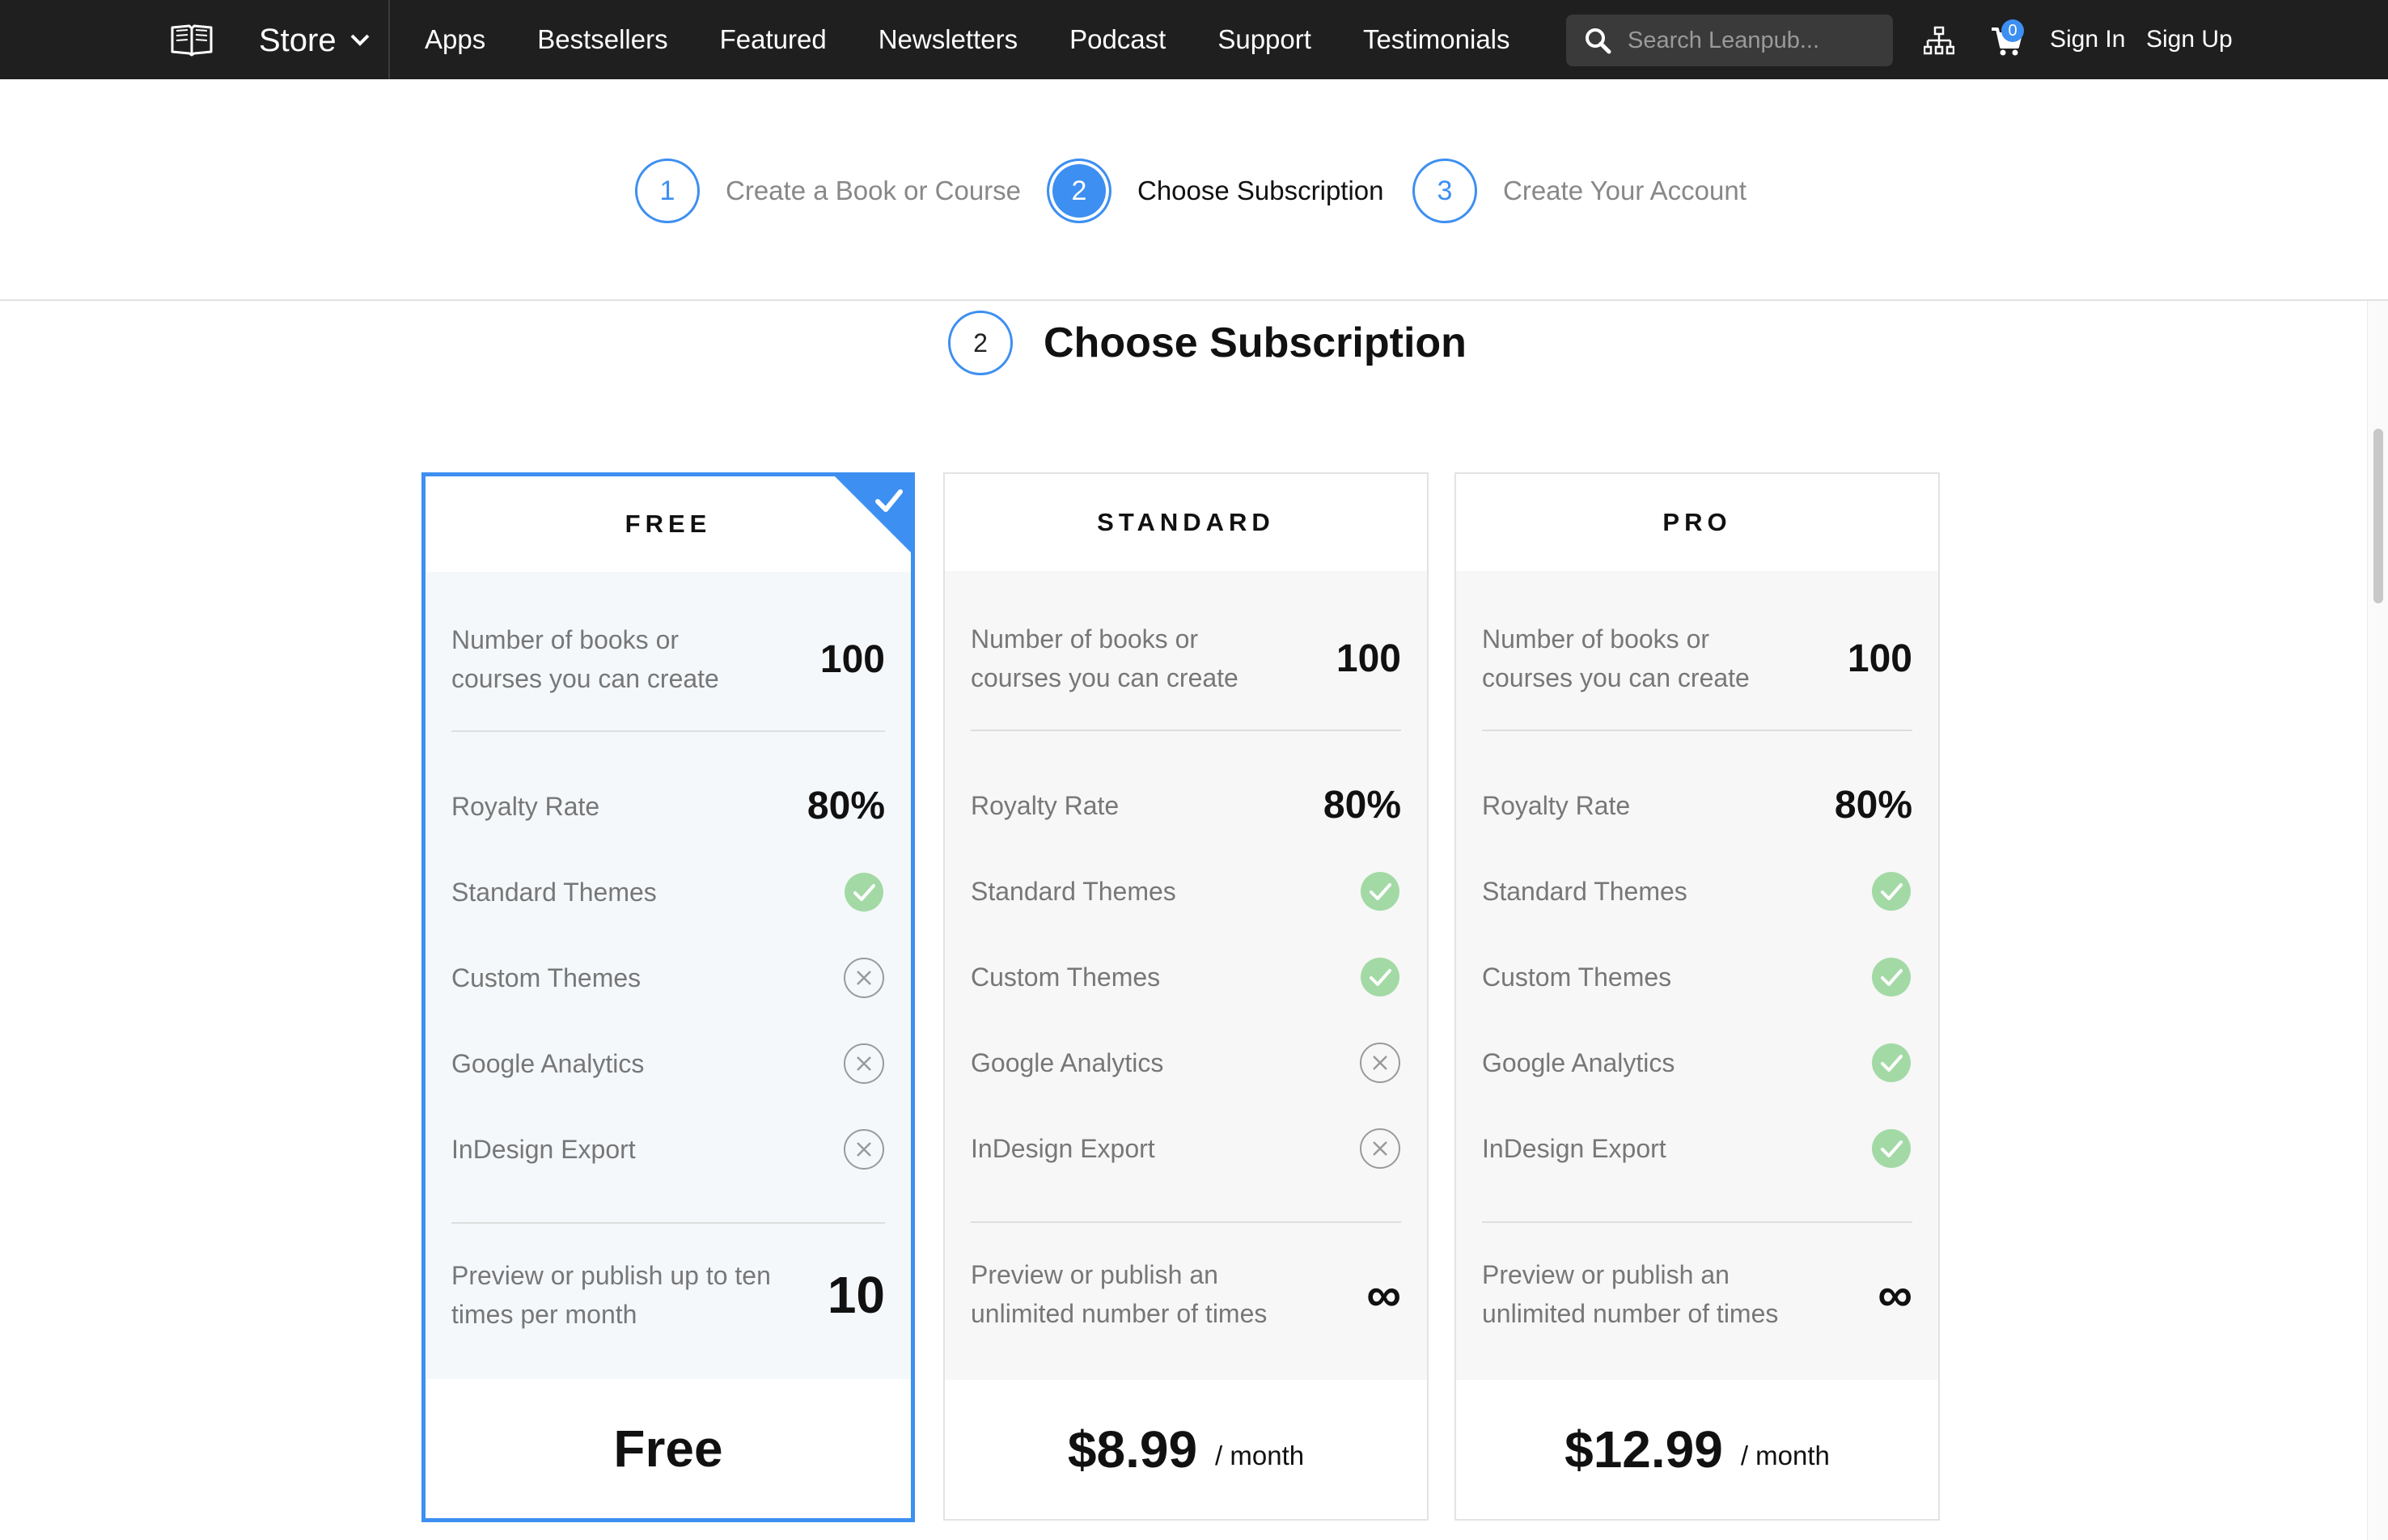 This screenshot has height=1540, width=2388. Describe the element at coordinates (1255, 342) in the screenshot. I see `section-title: Choose Subscription` at that location.